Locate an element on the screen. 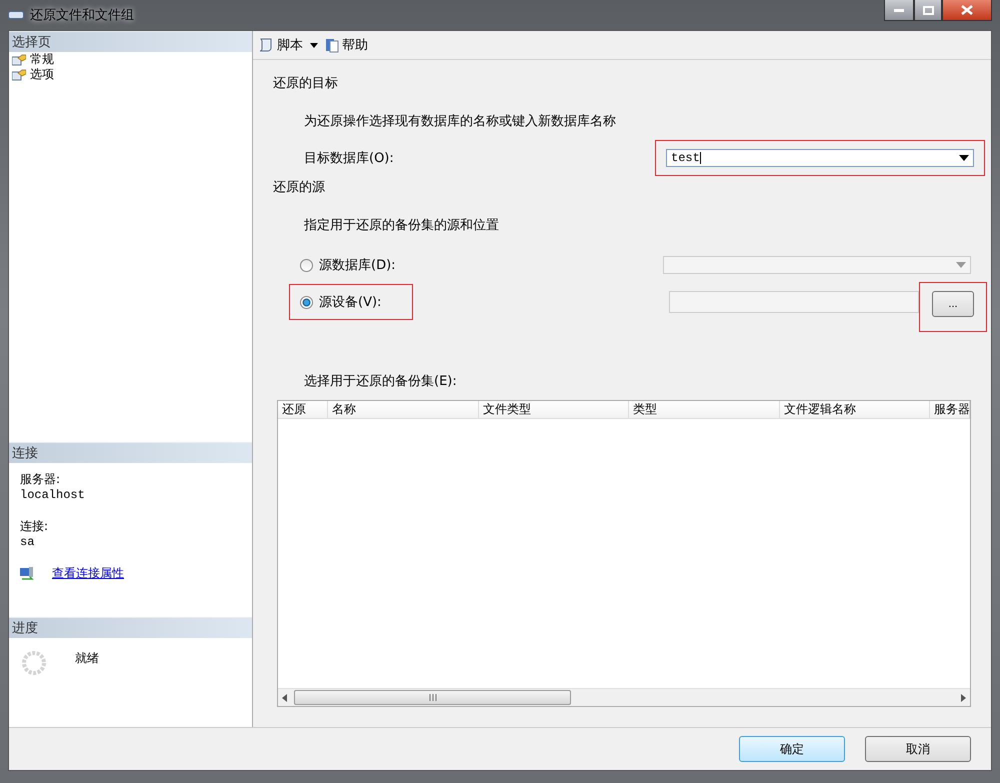 The height and width of the screenshot is (783, 1000). field-label: 选择用于还原的备份集(E): is located at coordinates (381, 381).